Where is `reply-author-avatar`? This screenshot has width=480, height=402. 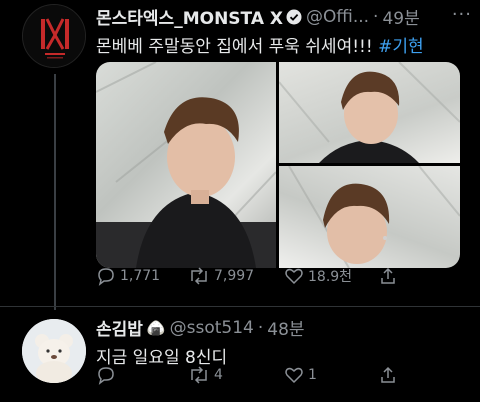
reply-author-avatar is located at coordinates (54, 351).